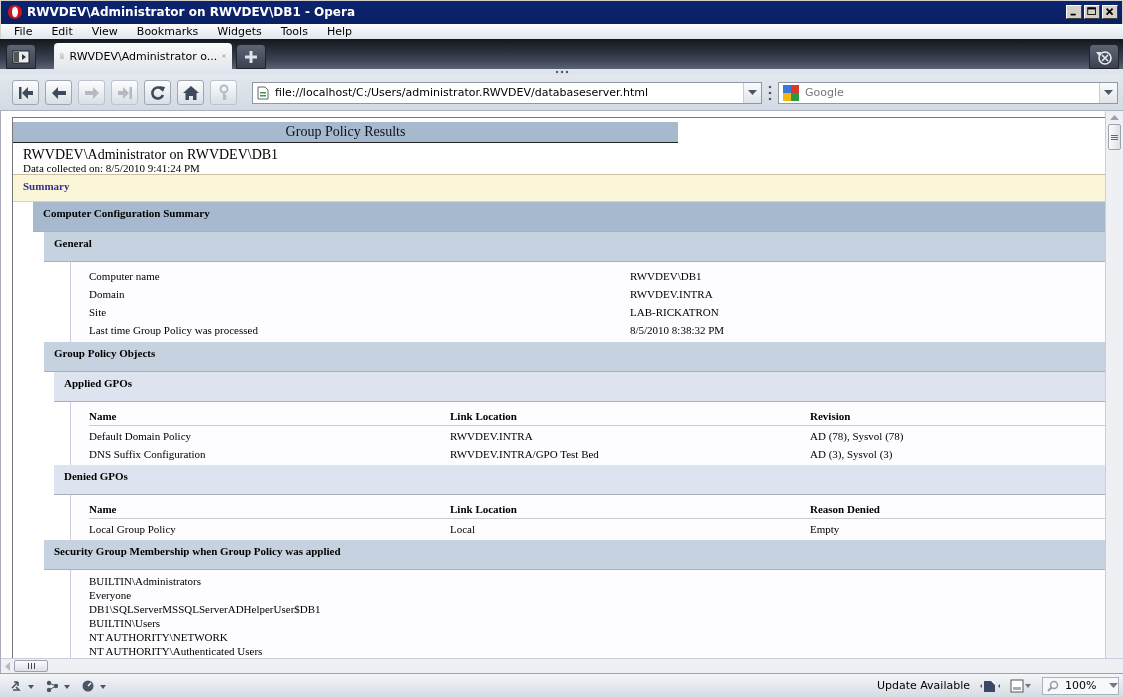 The height and width of the screenshot is (697, 1123). What do you see at coordinates (579, 387) in the screenshot?
I see `section-header: Applied GPOs` at bounding box center [579, 387].